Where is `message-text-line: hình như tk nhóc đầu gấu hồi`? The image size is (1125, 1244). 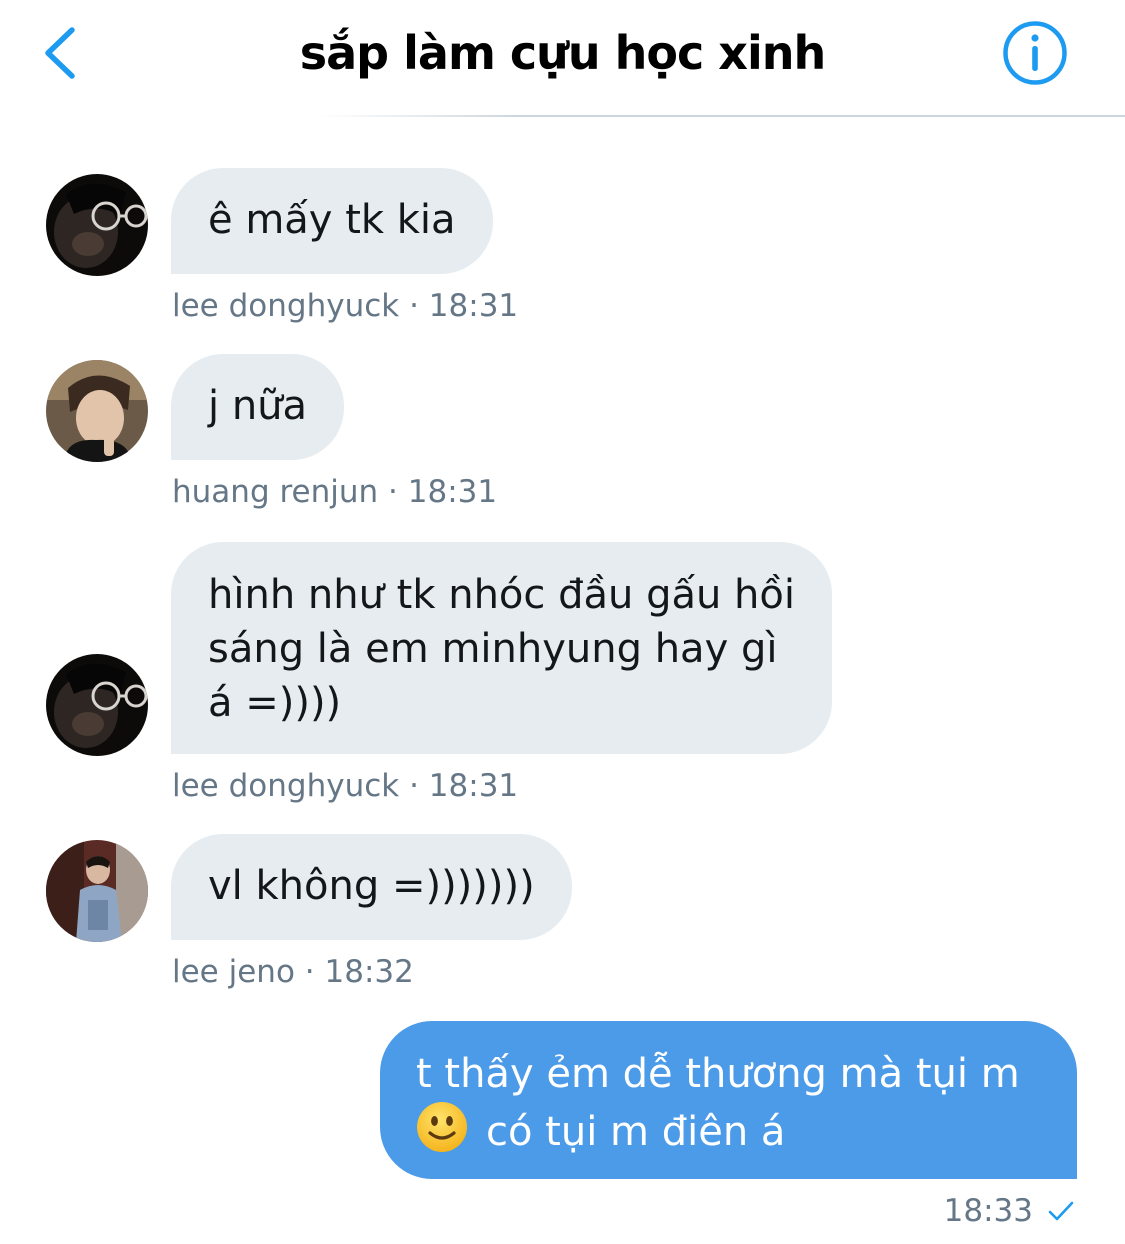
message-text-line: hình như tk nhóc đầu gấu hồi is located at coordinates (501, 595).